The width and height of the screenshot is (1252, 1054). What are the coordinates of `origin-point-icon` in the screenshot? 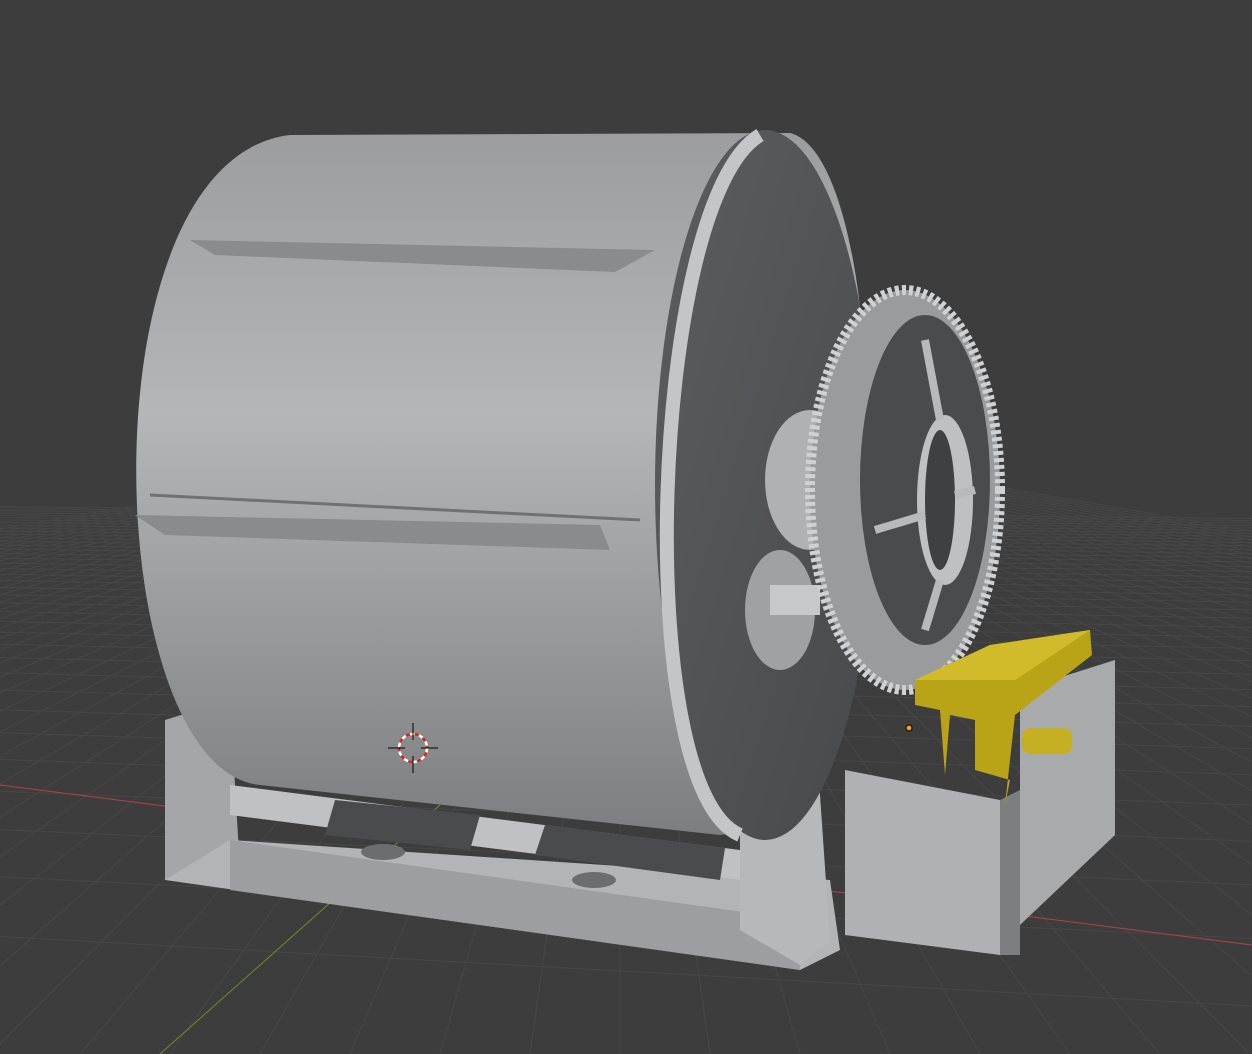 It's located at (909, 728).